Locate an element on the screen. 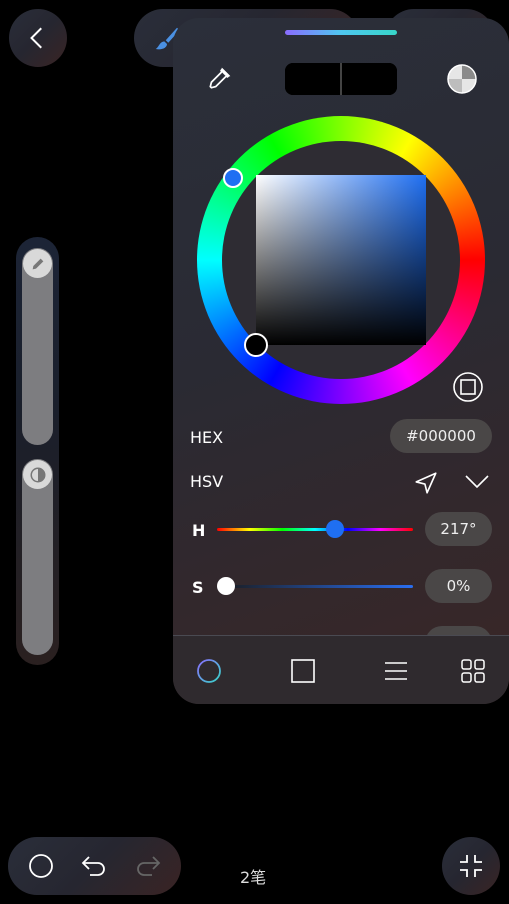  h-label: H is located at coordinates (199, 530).